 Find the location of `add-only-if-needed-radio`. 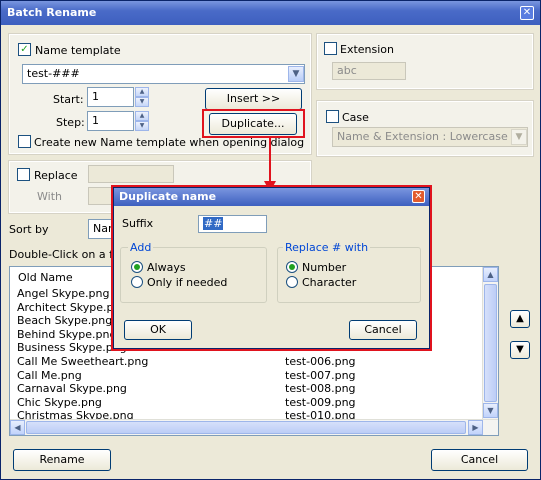

add-only-if-needed-radio is located at coordinates (137, 282).